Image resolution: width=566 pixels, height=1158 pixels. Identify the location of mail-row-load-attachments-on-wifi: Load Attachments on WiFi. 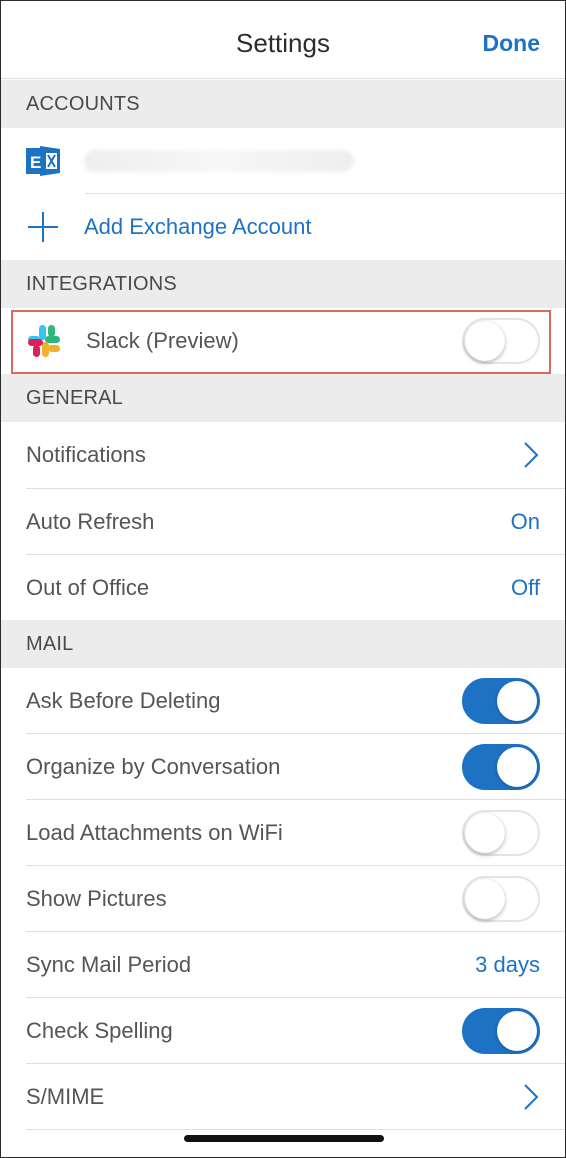
(283, 832).